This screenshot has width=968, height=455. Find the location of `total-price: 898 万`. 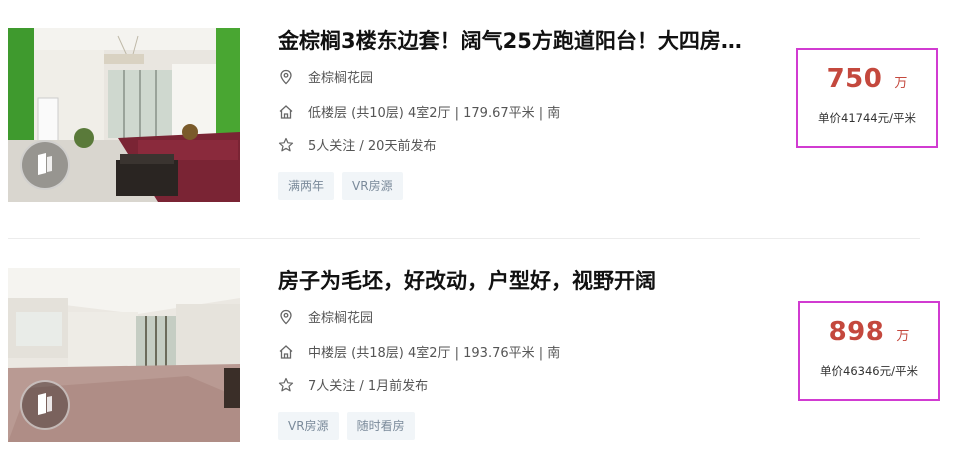

total-price: 898 万 is located at coordinates (869, 332).